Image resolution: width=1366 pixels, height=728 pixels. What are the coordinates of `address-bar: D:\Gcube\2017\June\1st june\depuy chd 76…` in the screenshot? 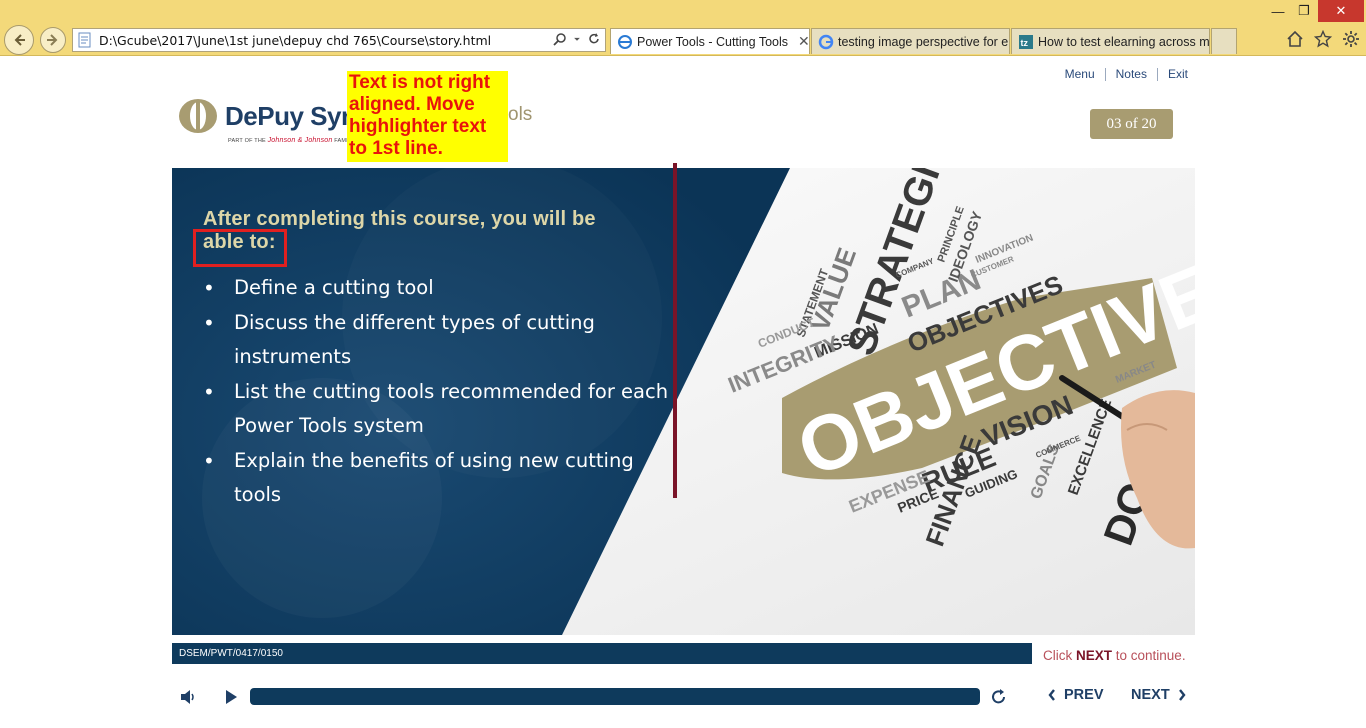 It's located at (339, 40).